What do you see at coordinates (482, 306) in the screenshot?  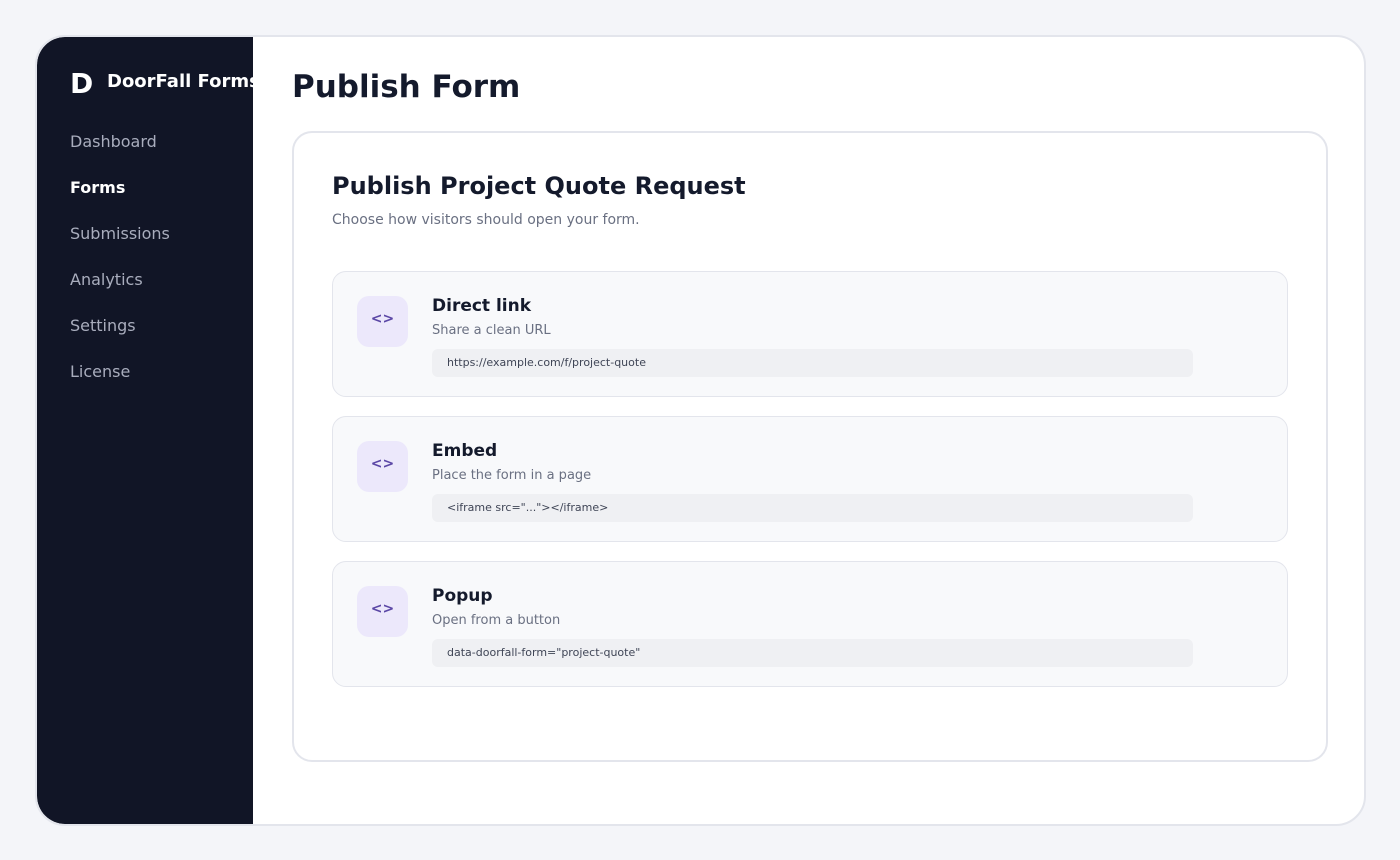 I see `option-title: Direct link` at bounding box center [482, 306].